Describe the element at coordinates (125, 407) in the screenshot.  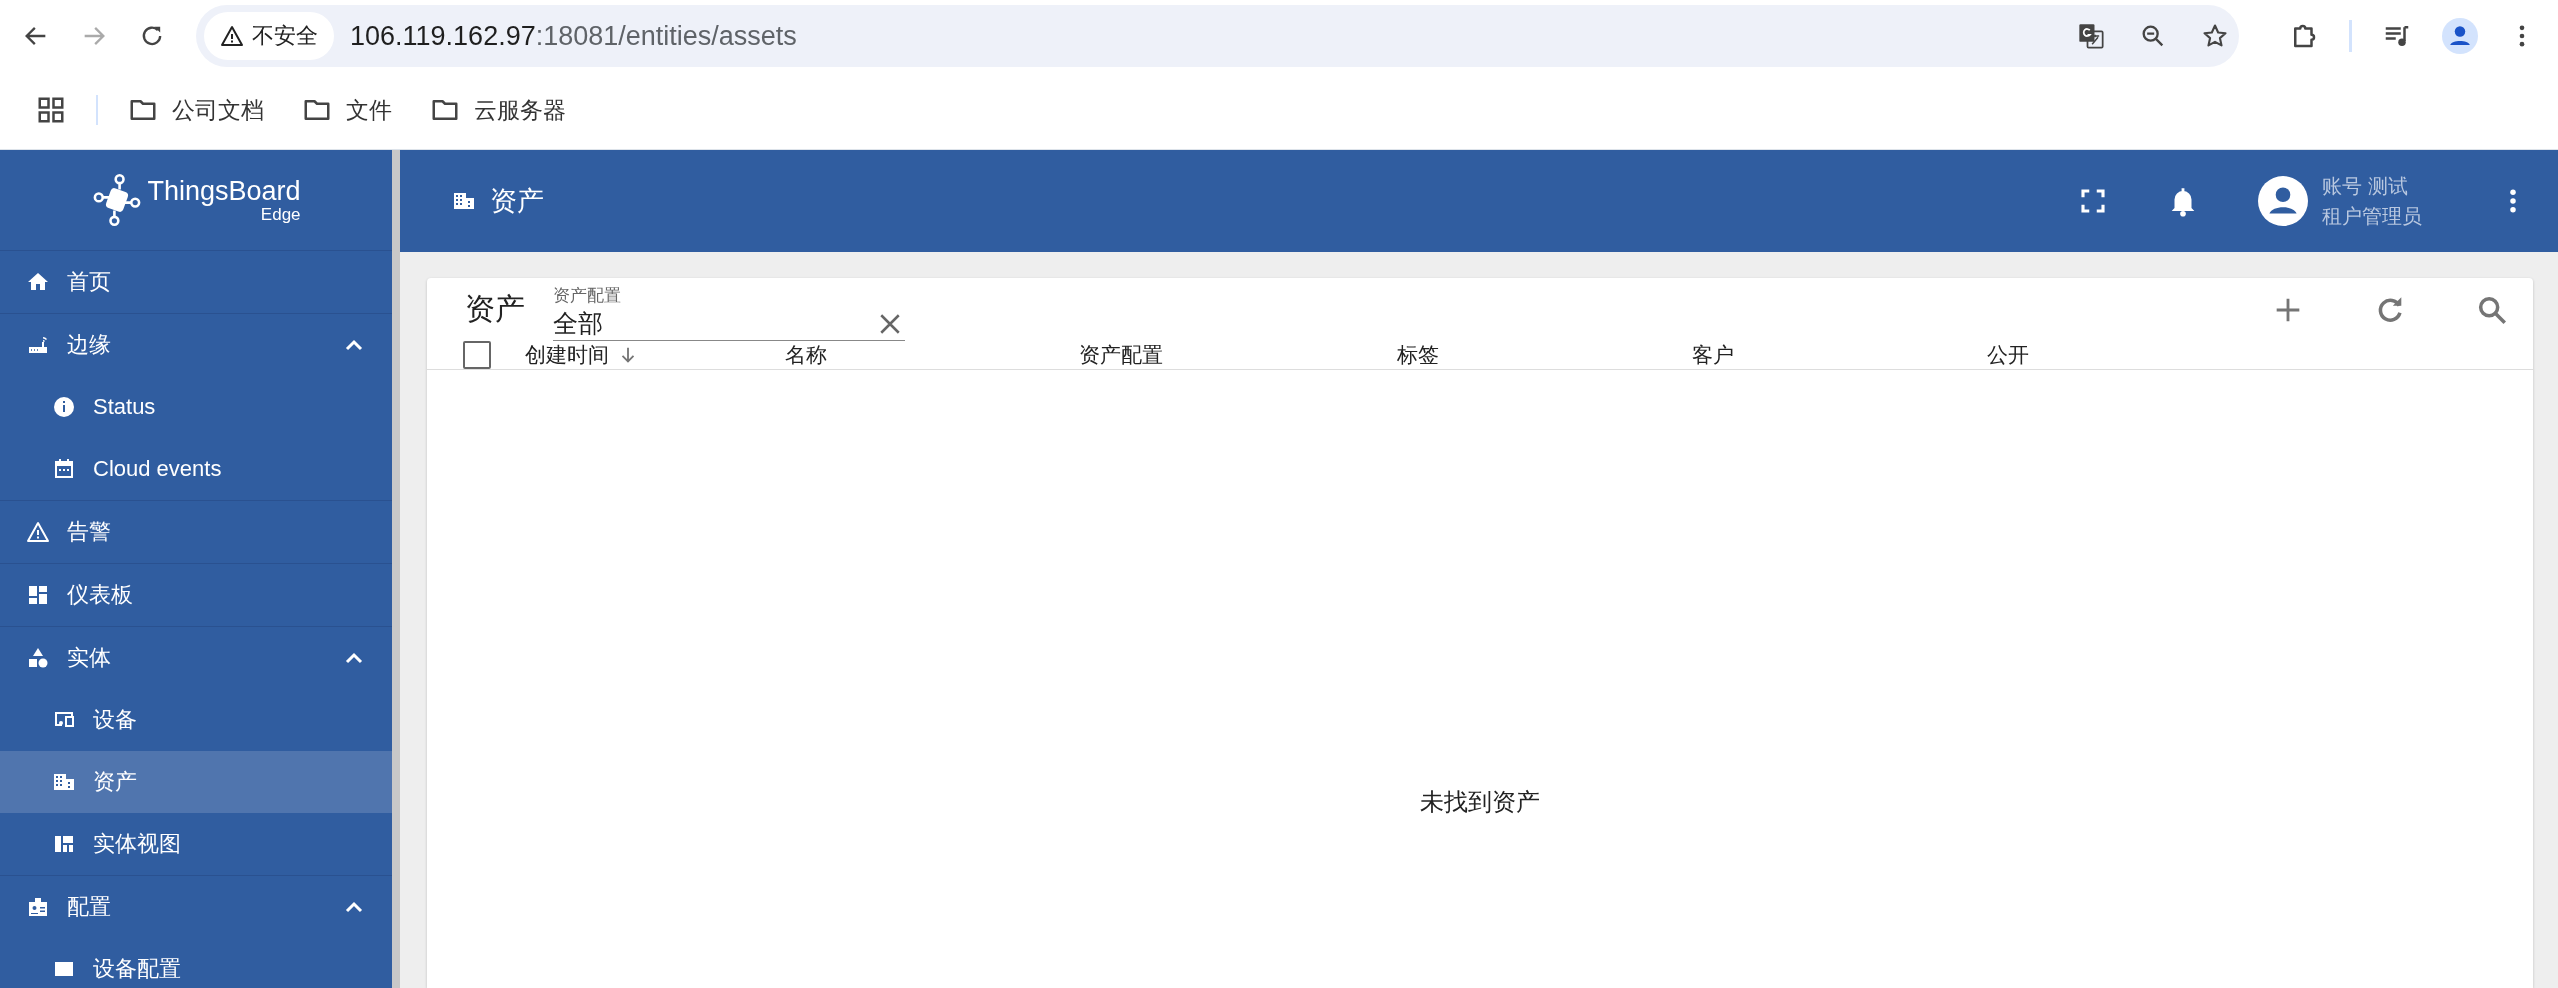
I see `nav-label: Status` at that location.